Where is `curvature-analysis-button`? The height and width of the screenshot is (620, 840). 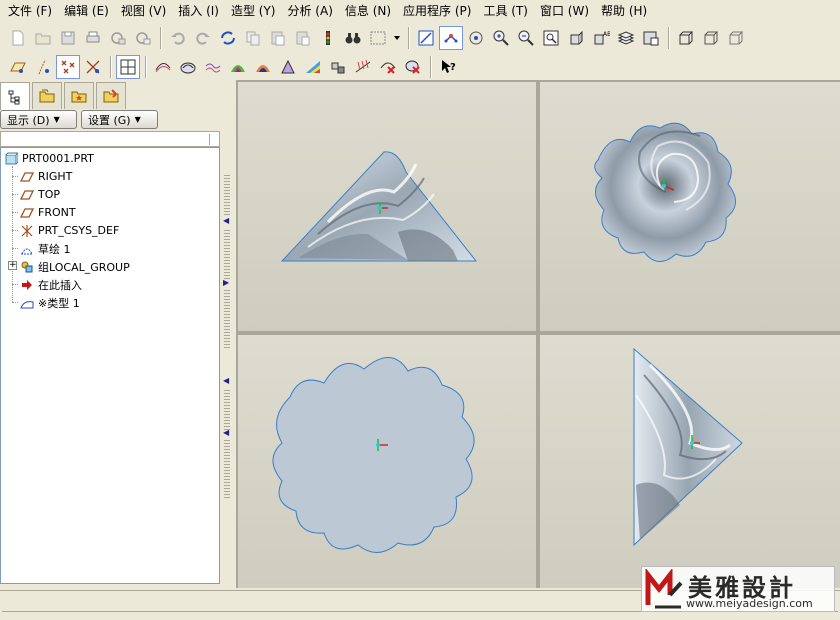
curvature-analysis-button is located at coordinates (238, 67).